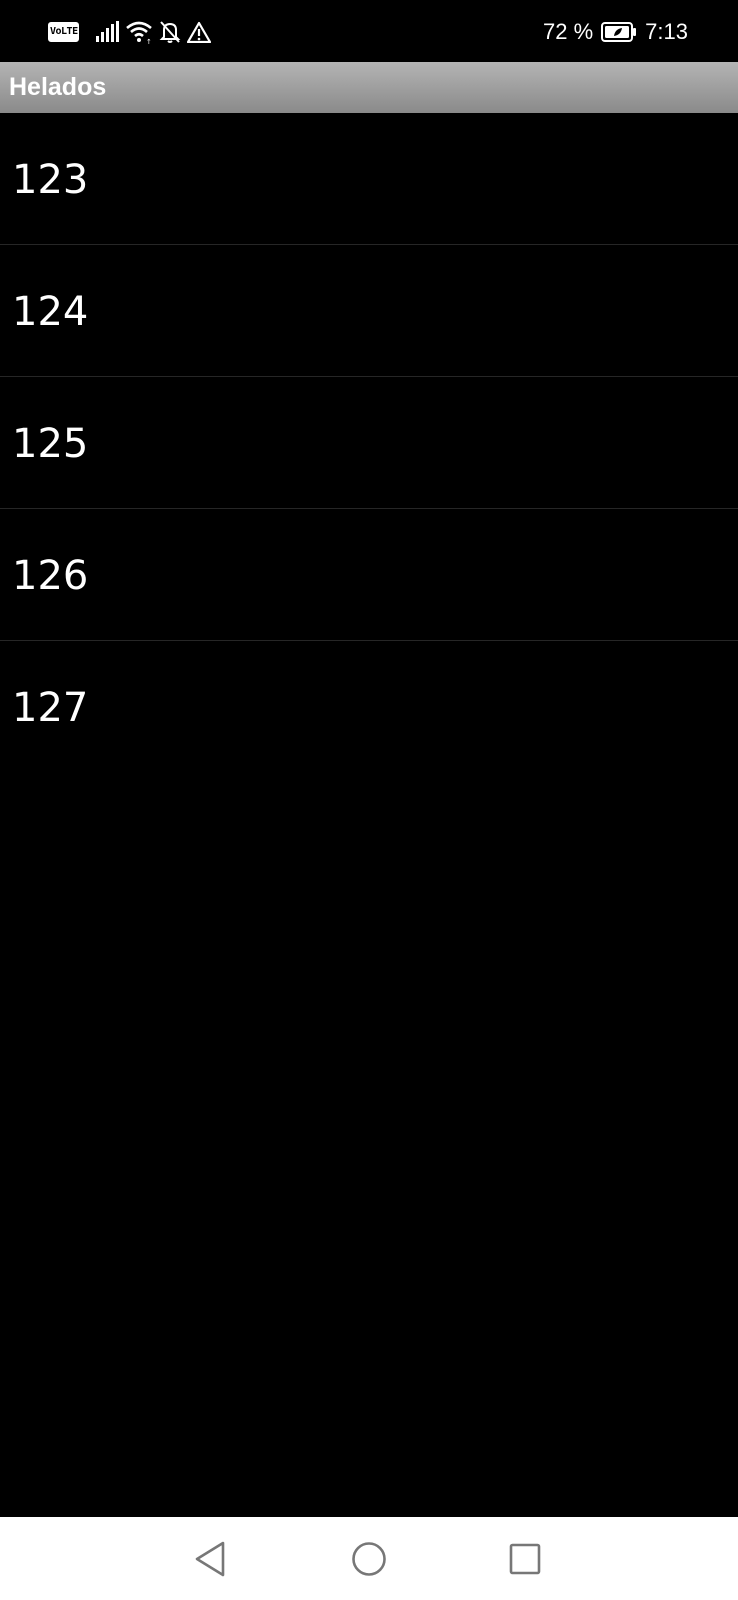 Image resolution: width=738 pixels, height=1600 pixels. What do you see at coordinates (50, 444) in the screenshot?
I see `list-item-label: 125` at bounding box center [50, 444].